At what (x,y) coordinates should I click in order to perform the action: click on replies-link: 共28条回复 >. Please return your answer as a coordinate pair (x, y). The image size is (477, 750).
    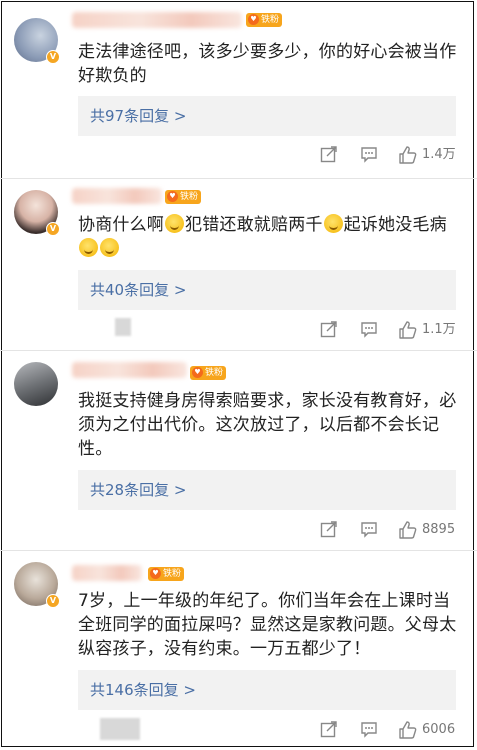
    Looking at the image, I should click on (267, 490).